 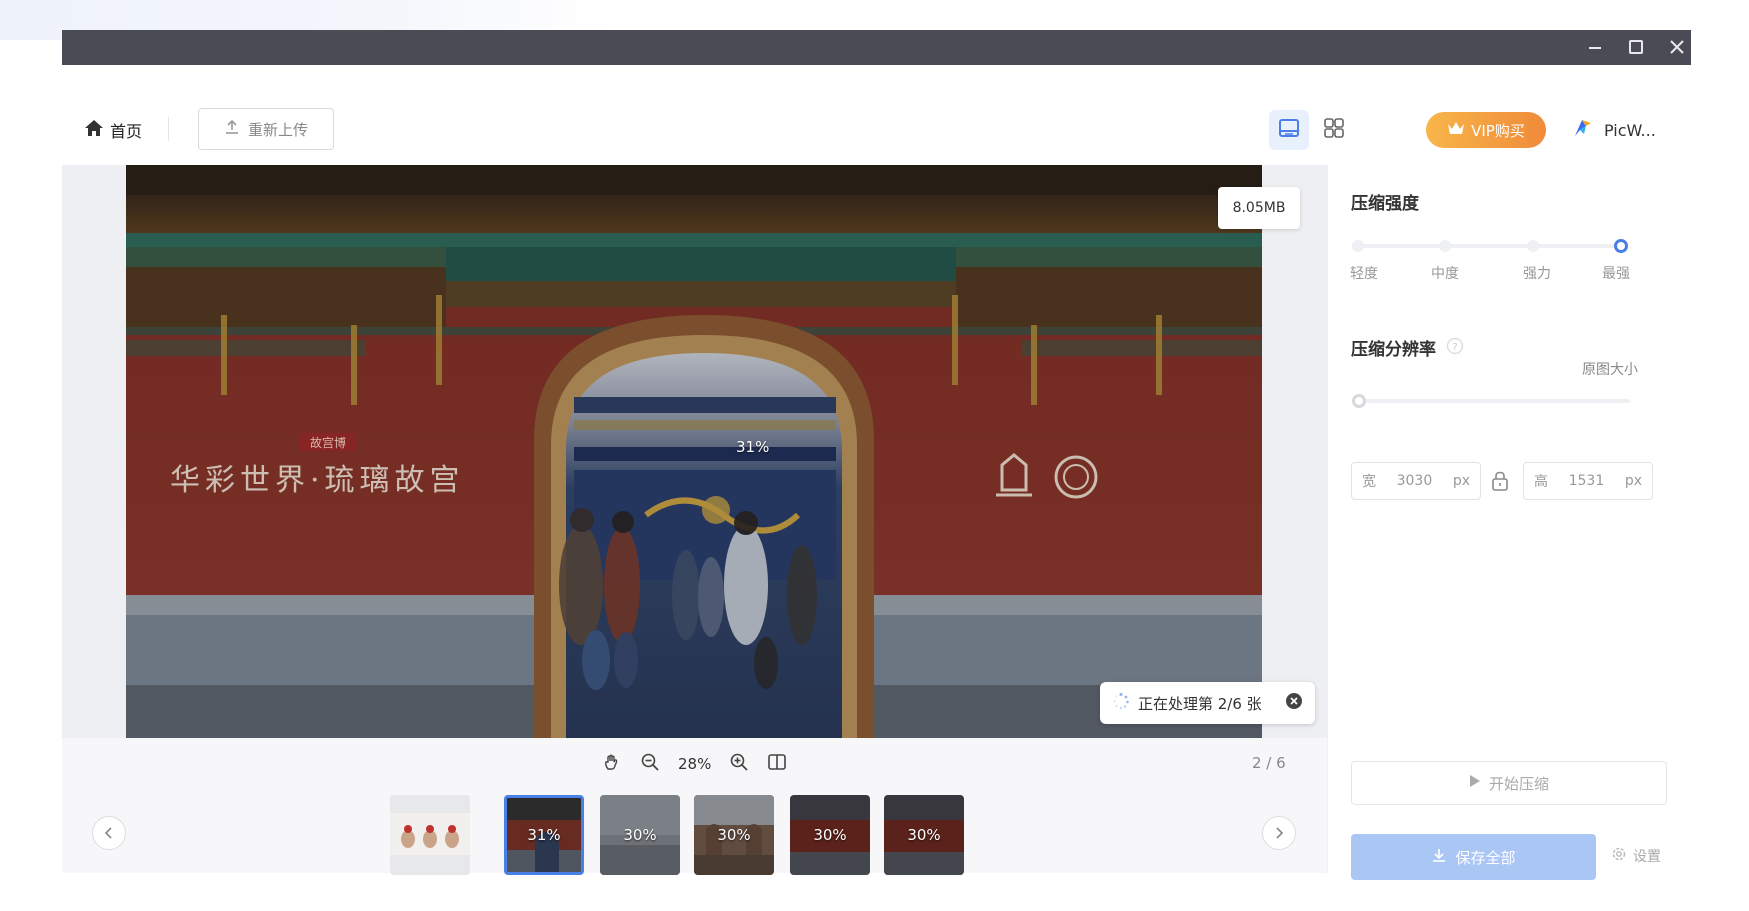 I want to click on gear-icon, so click(x=1619, y=856).